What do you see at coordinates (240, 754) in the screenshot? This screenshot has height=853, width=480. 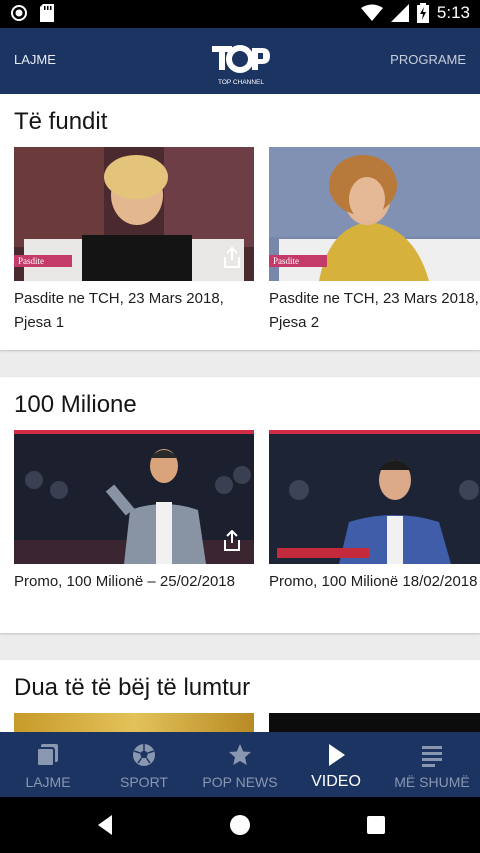 I see `star-icon` at bounding box center [240, 754].